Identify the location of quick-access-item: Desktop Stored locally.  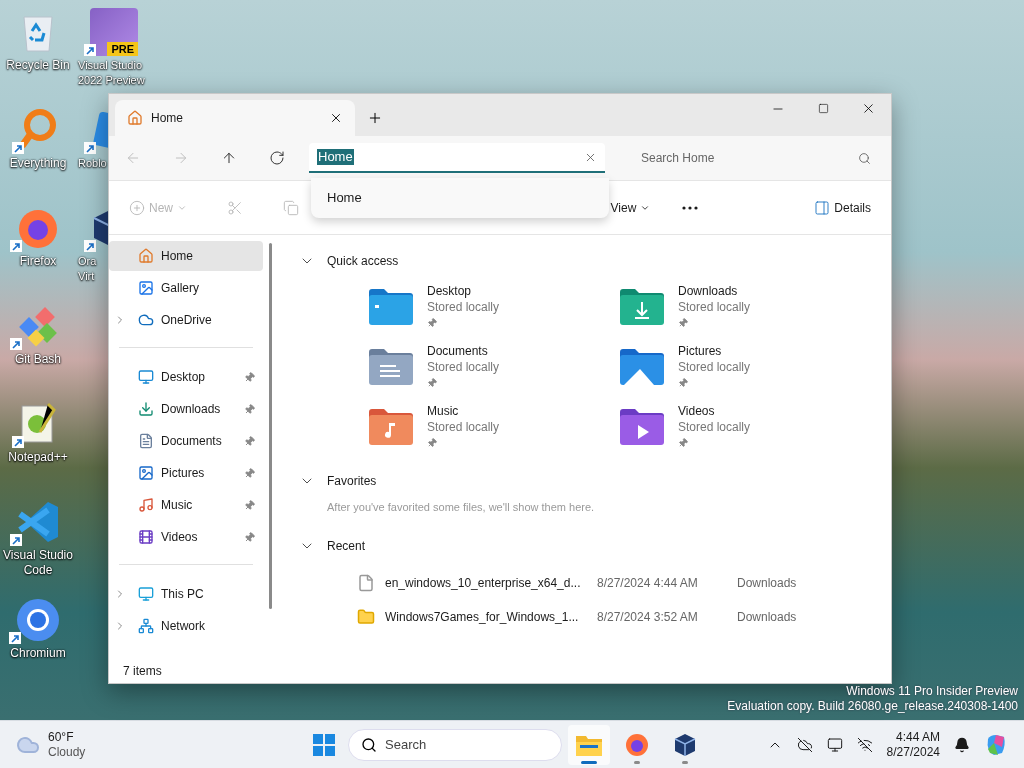
(494, 307).